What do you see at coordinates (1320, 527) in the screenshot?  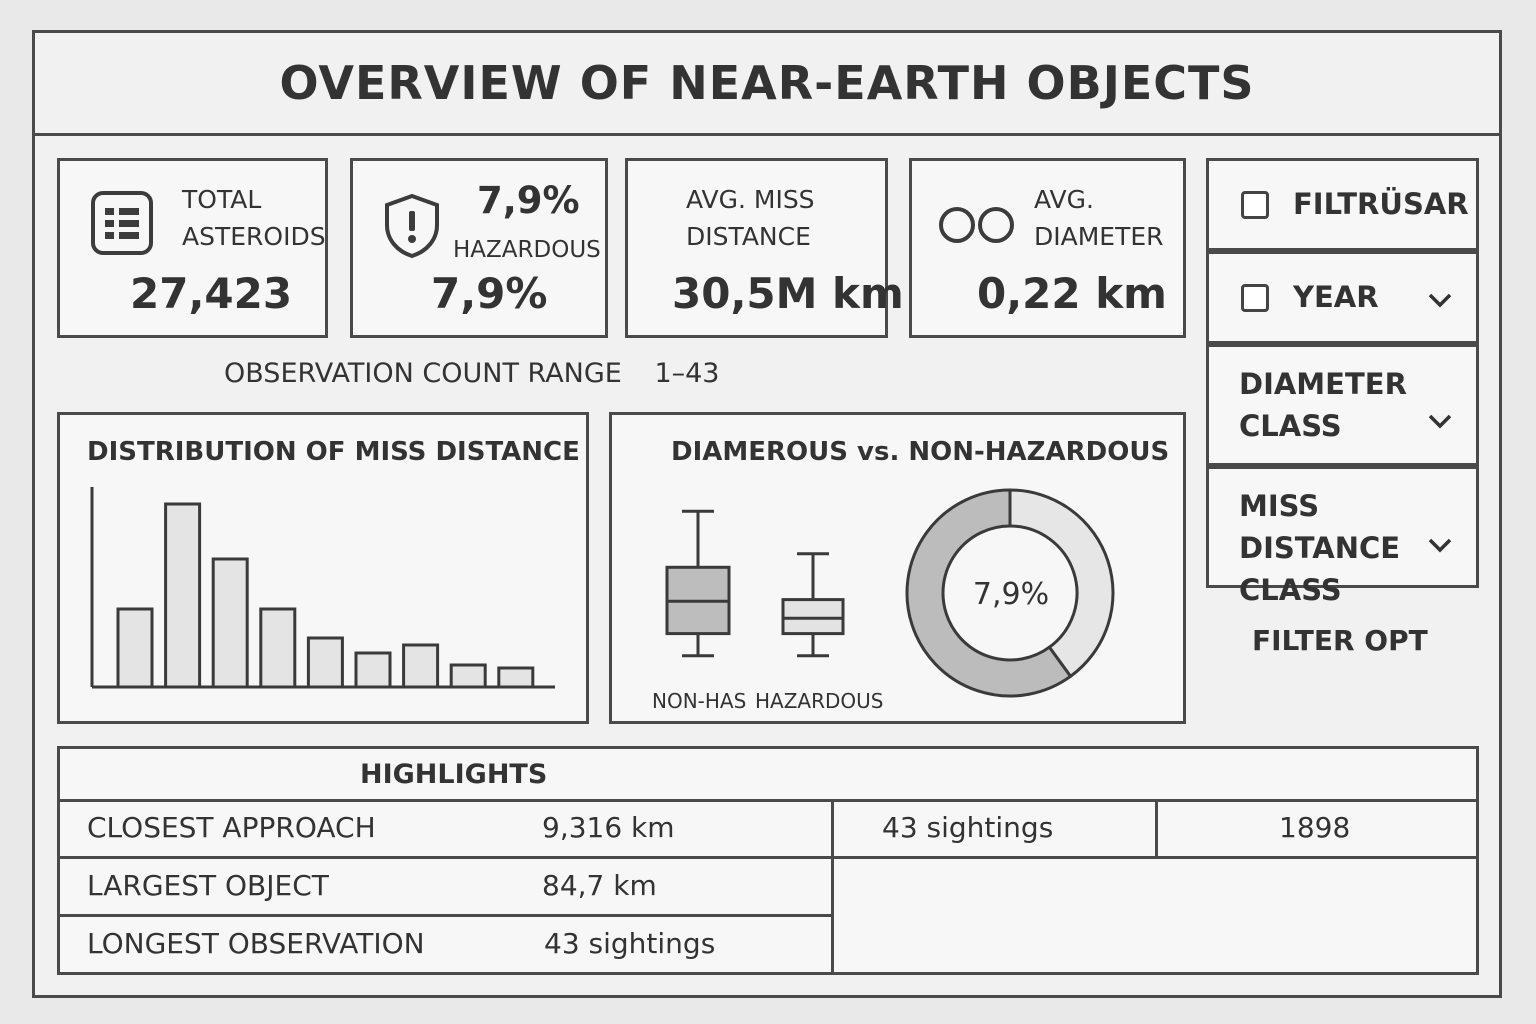 I see `miss-class-label-1: MISS DISTANCE` at bounding box center [1320, 527].